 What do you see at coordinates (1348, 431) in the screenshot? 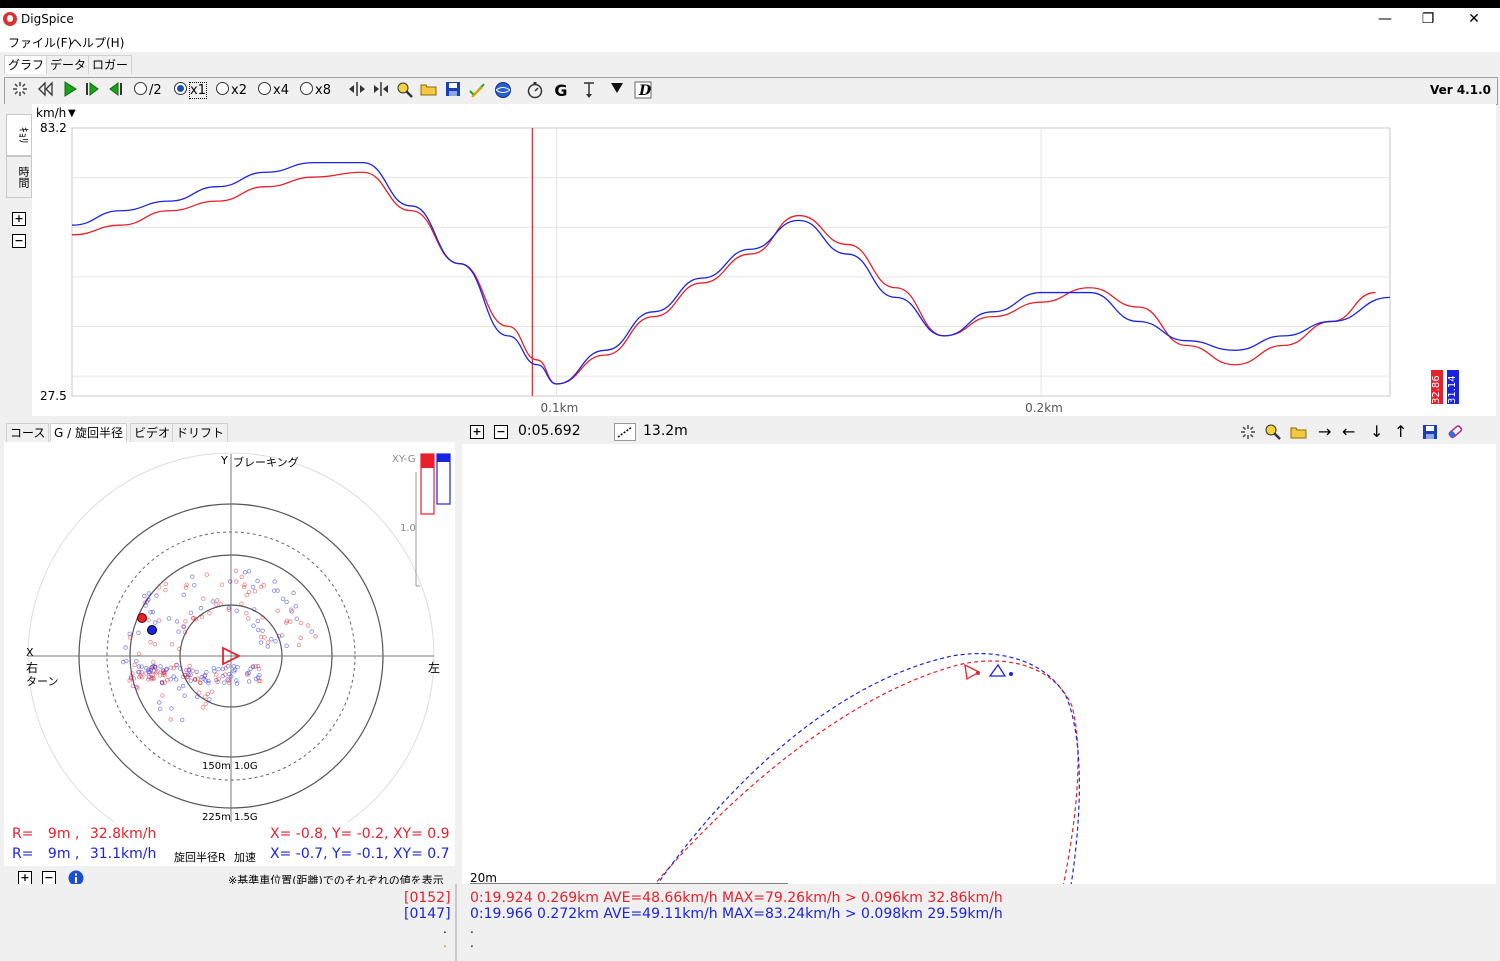
I see `arrow-left-icon: ←` at bounding box center [1348, 431].